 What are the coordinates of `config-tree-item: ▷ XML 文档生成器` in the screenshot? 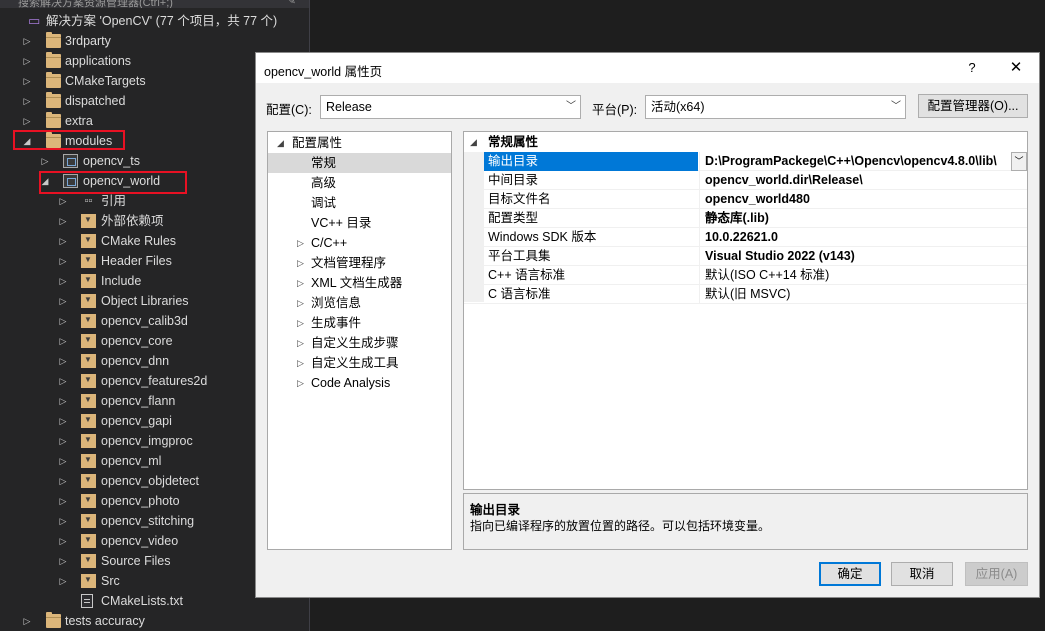 It's located at (359, 283).